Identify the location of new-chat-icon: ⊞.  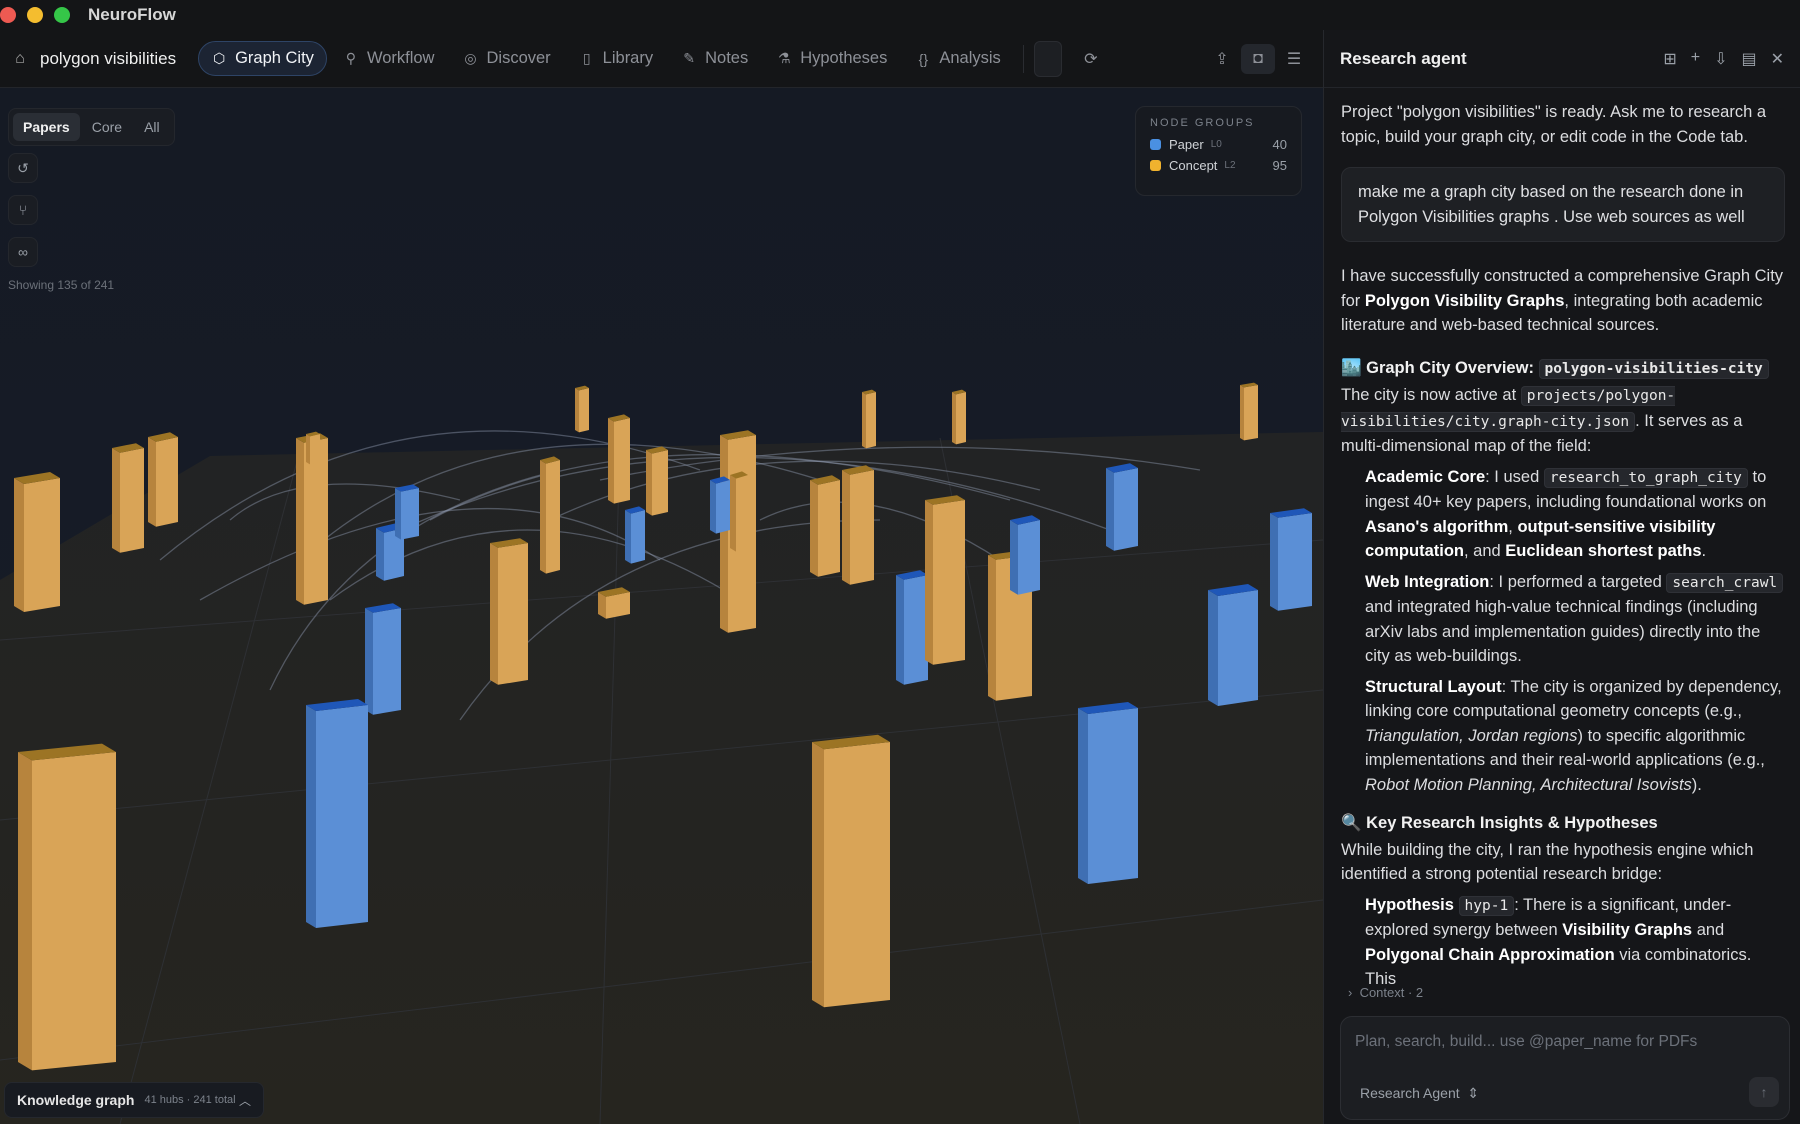
(1669, 59).